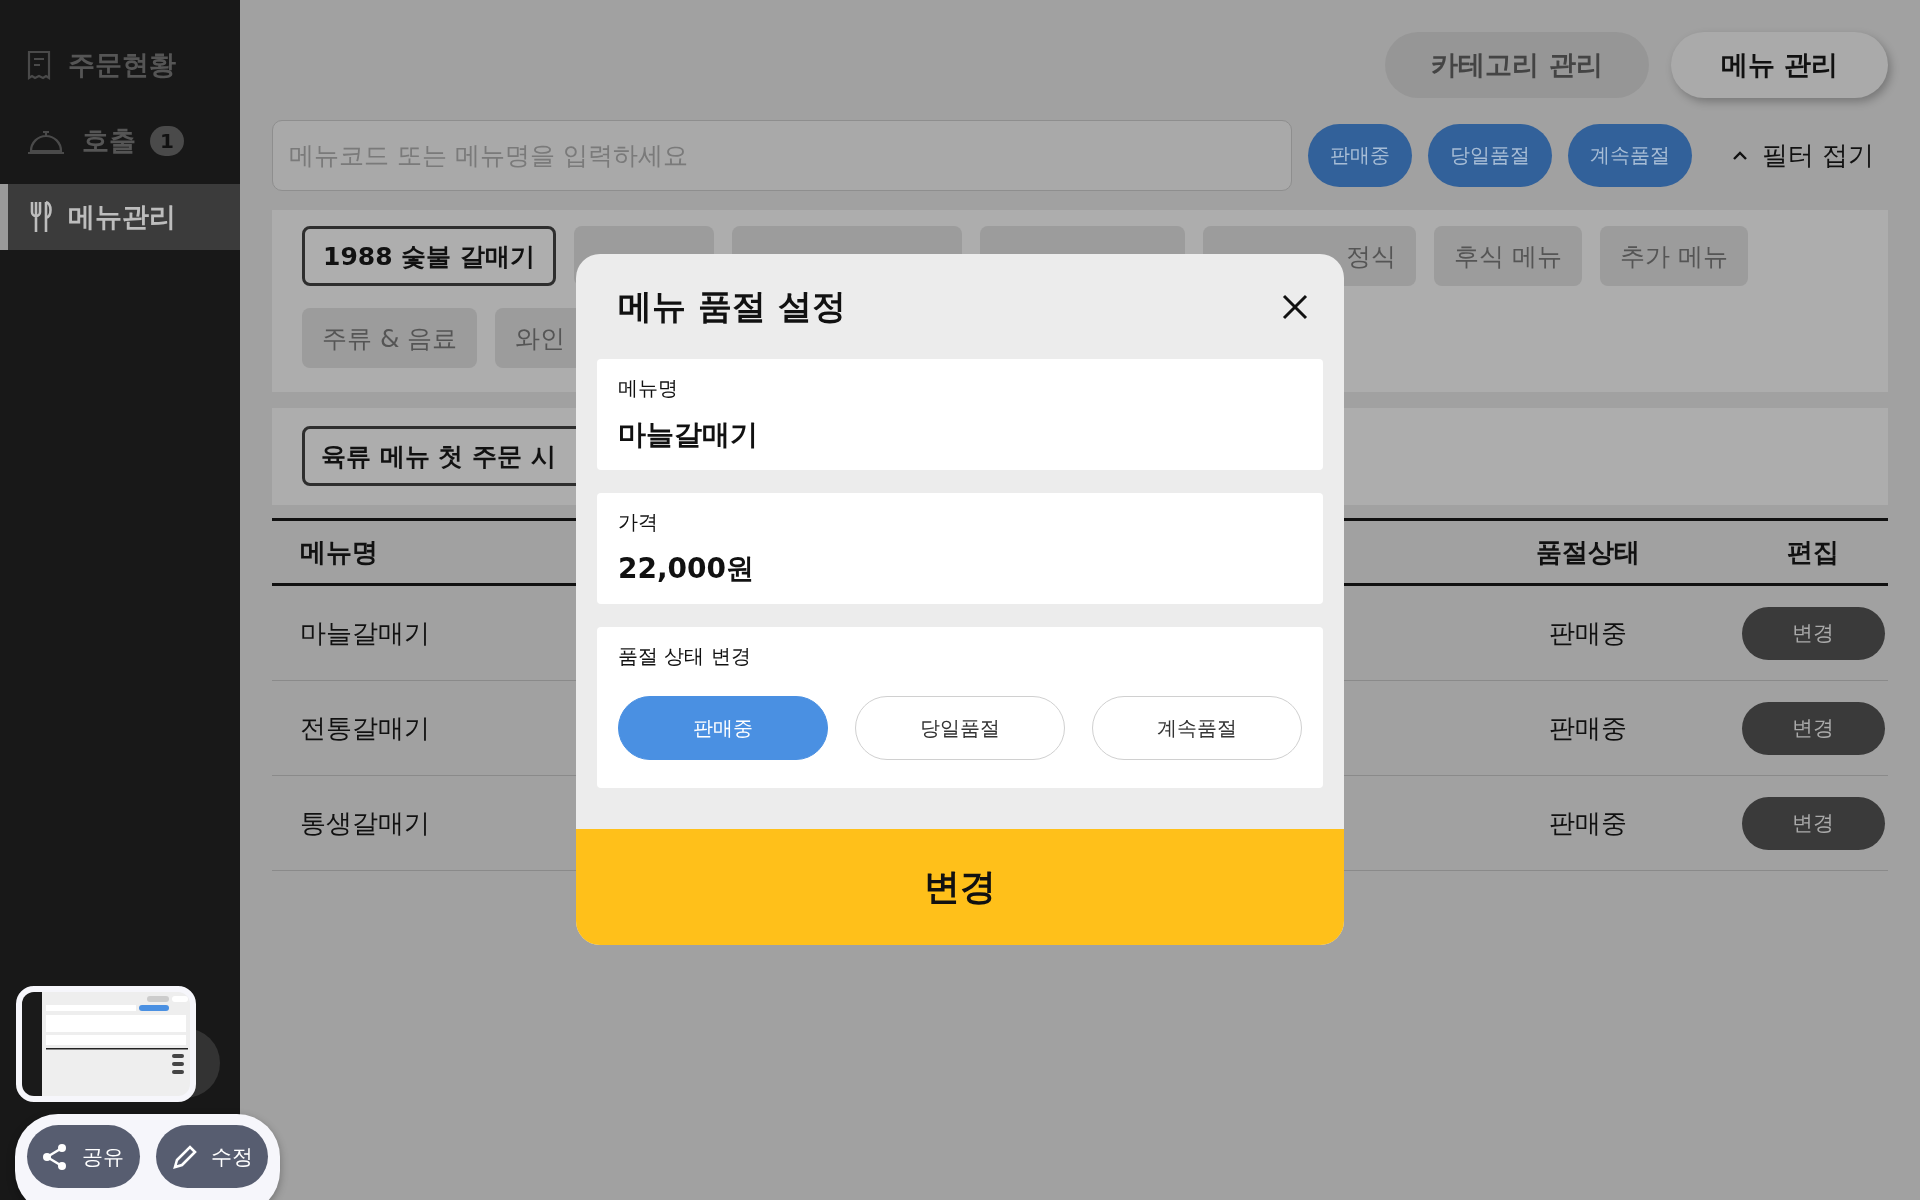 Image resolution: width=1920 pixels, height=1200 pixels. I want to click on field-label: 가격, so click(638, 522).